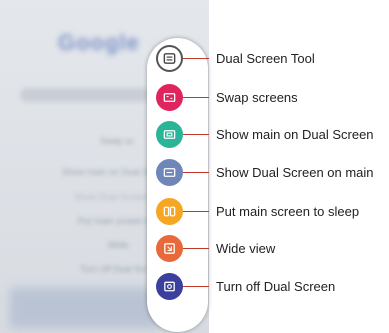  I want to click on blurred-menu-text: Turn off Dual Scr, so click(114, 269).